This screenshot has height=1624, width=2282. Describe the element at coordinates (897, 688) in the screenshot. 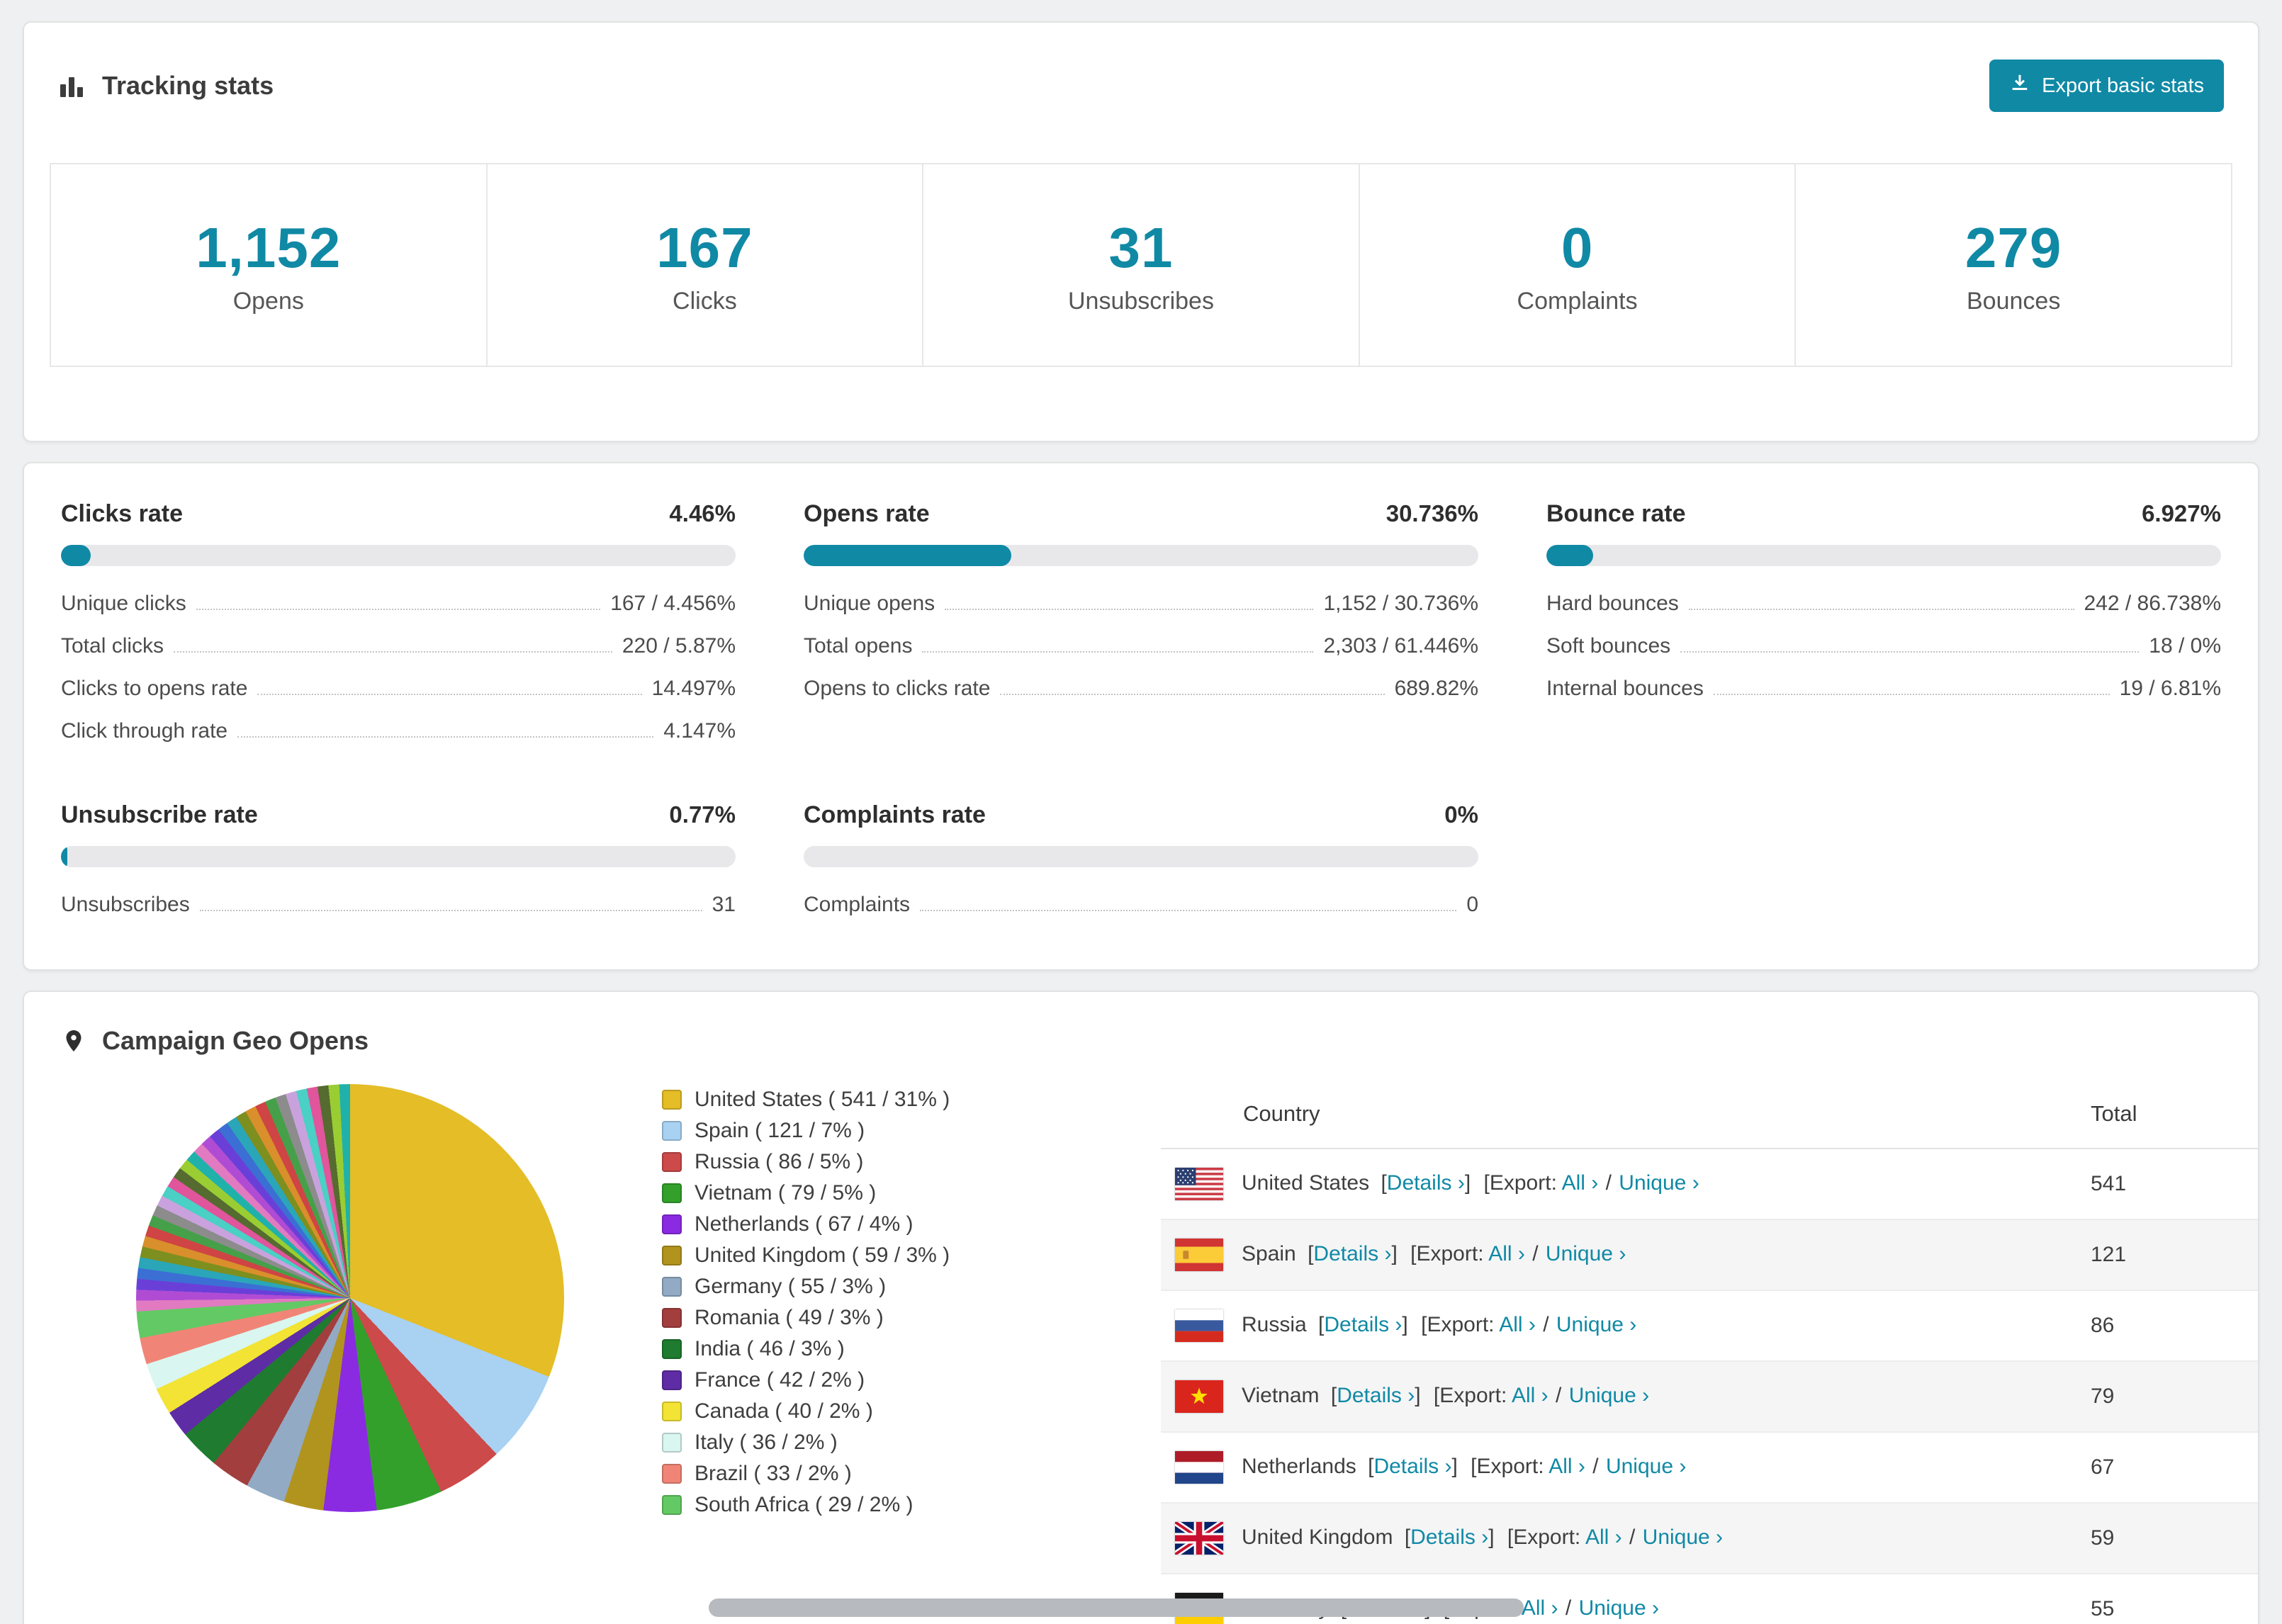

I see `rate-row-label: Opens to clicks rate` at that location.